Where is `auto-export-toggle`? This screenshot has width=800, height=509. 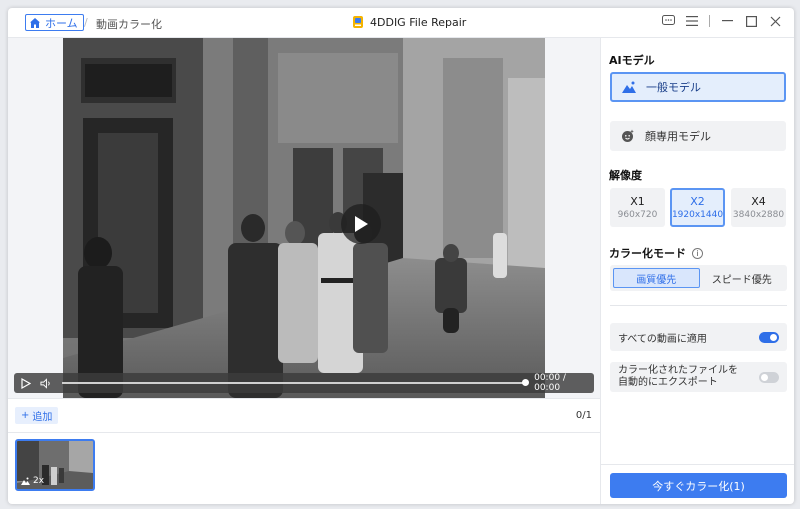 auto-export-toggle is located at coordinates (769, 377).